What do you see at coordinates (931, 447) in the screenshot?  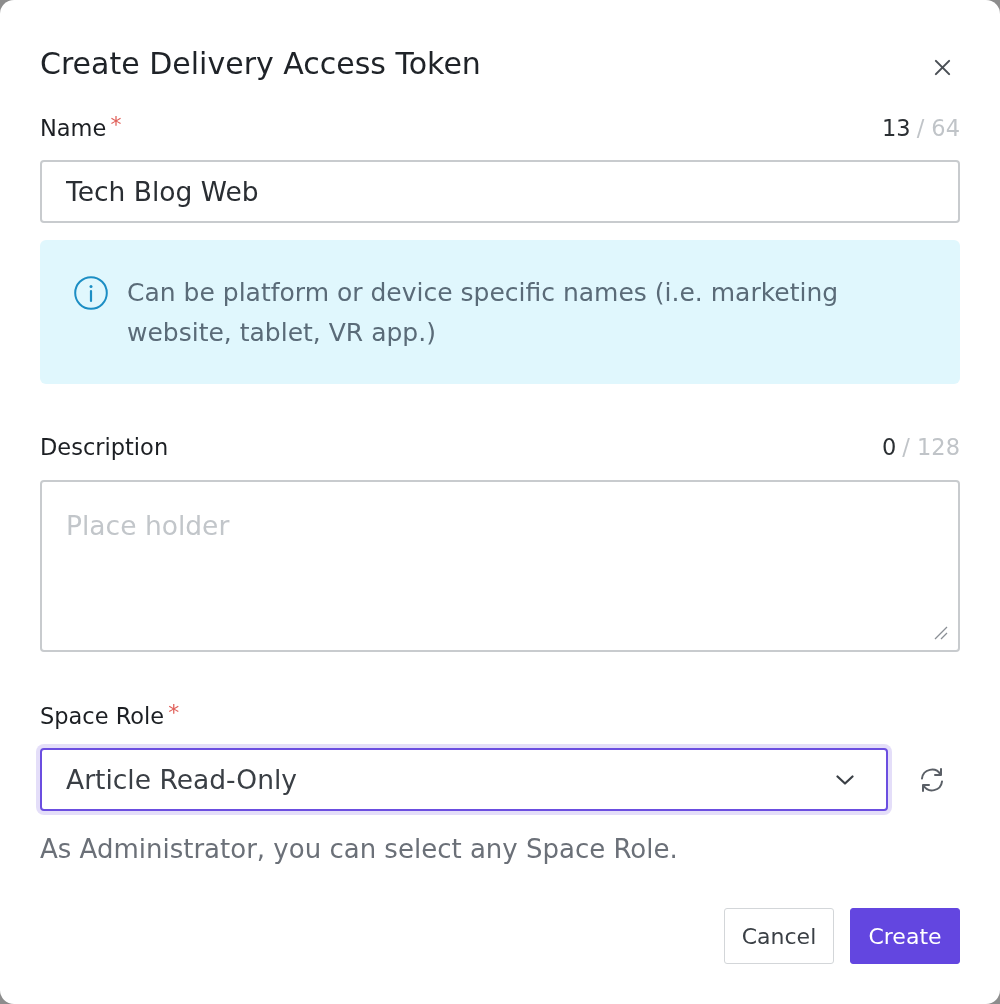 I see `character-limit: / 128` at bounding box center [931, 447].